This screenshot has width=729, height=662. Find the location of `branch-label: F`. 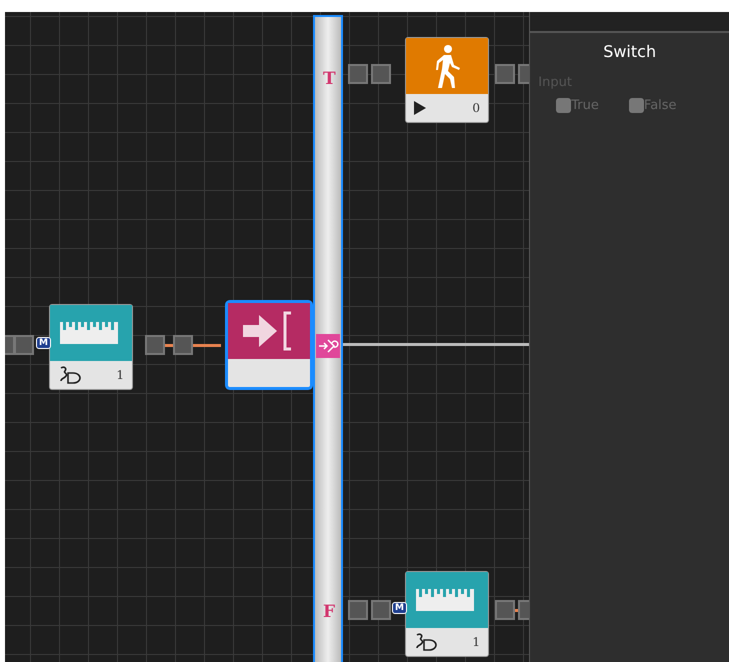

branch-label: F is located at coordinates (329, 612).